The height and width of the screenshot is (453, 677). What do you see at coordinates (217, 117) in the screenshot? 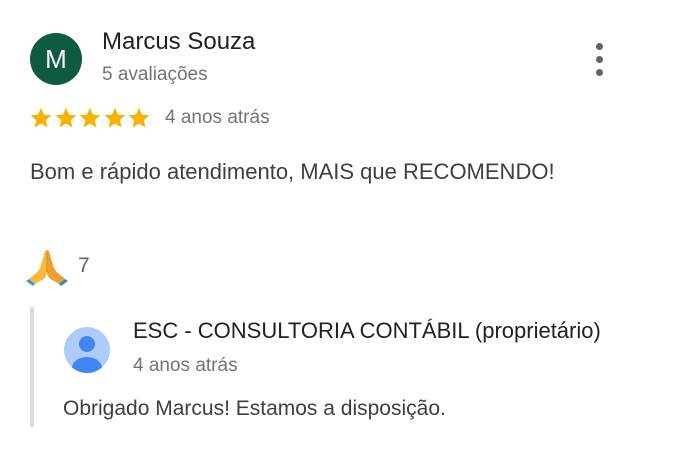
I see `review-date: 4 anos atrás` at bounding box center [217, 117].